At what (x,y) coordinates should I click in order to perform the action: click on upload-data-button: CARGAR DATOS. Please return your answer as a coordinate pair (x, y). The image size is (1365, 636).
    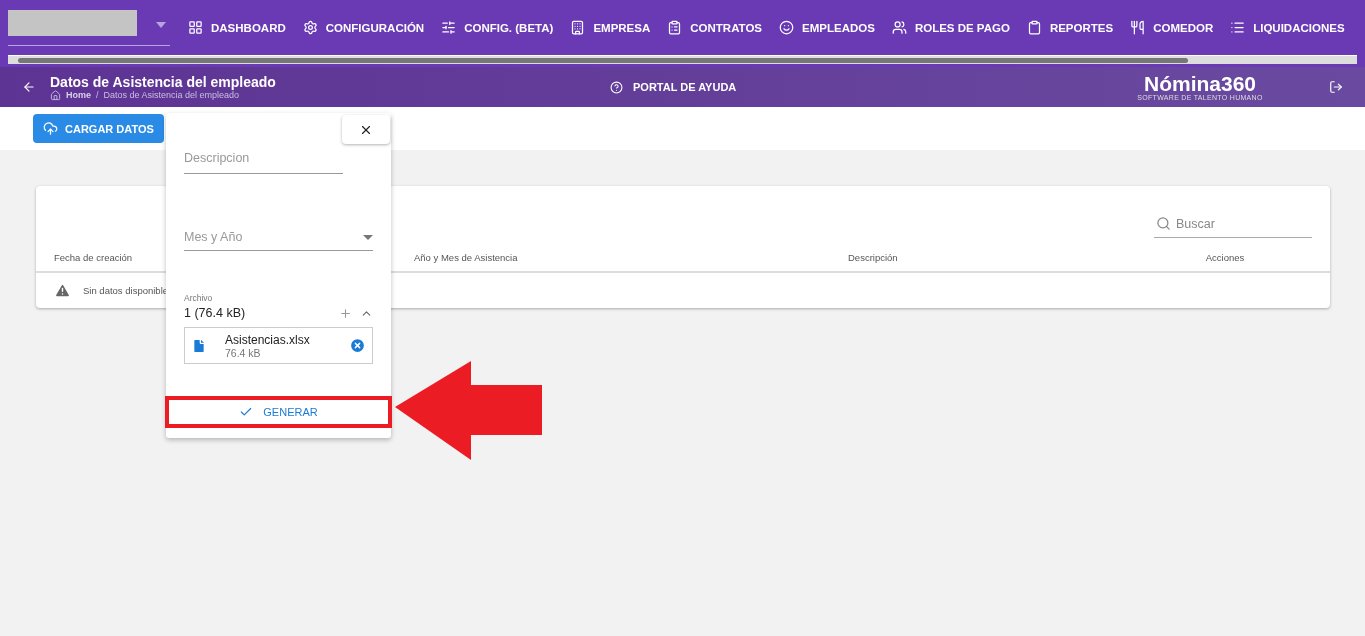
    Looking at the image, I should click on (98, 128).